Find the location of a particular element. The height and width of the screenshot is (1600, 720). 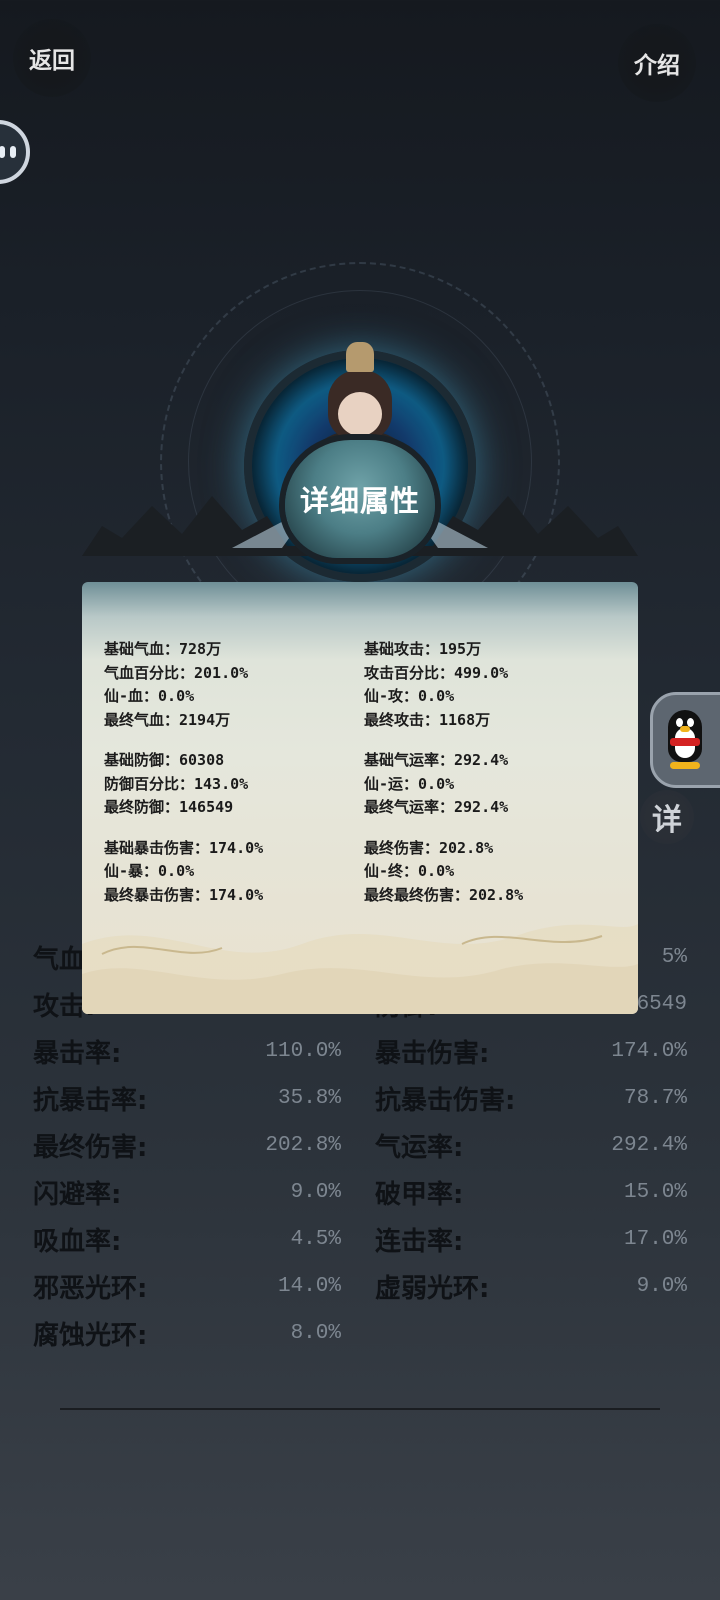

attribute-line: 最终伤害：202.8% is located at coordinates (429, 847).